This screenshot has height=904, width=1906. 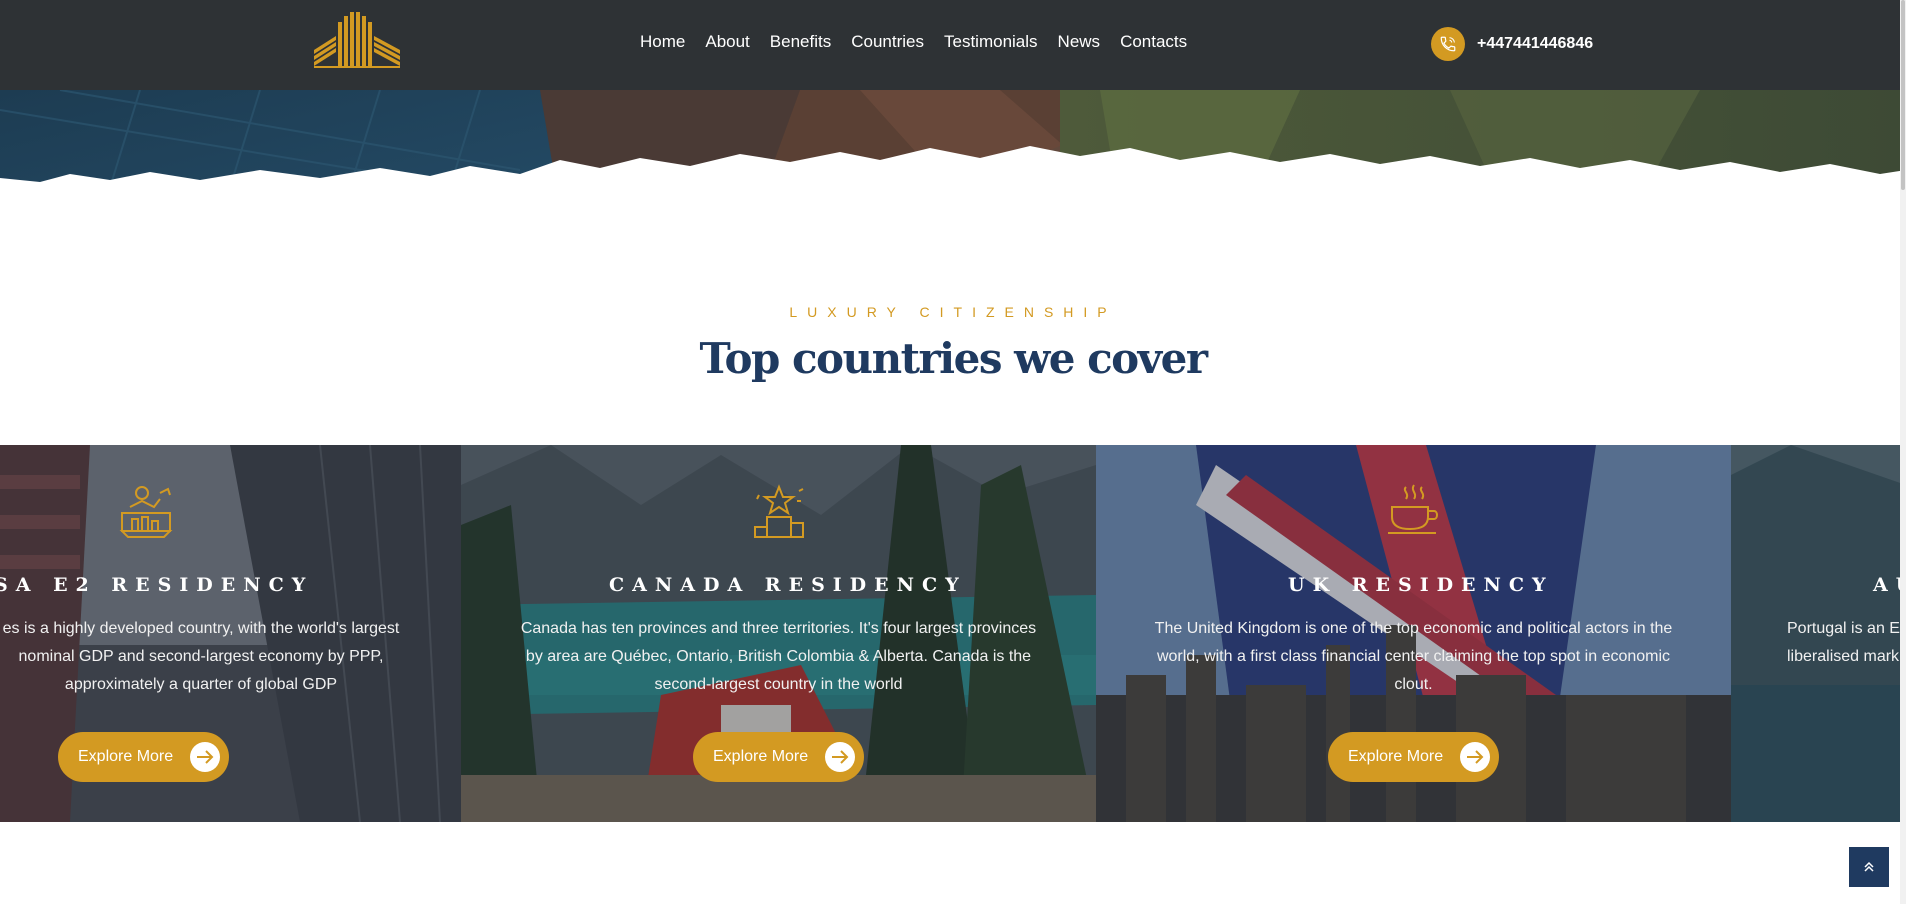 I want to click on nav-countries: Countries, so click(x=887, y=42).